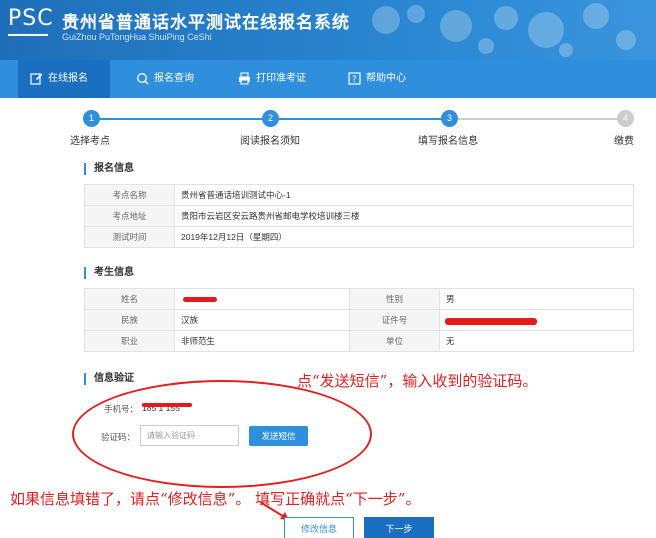 The image size is (656, 538). What do you see at coordinates (504, 30) in the screenshot?
I see `world-map-decoration` at bounding box center [504, 30].